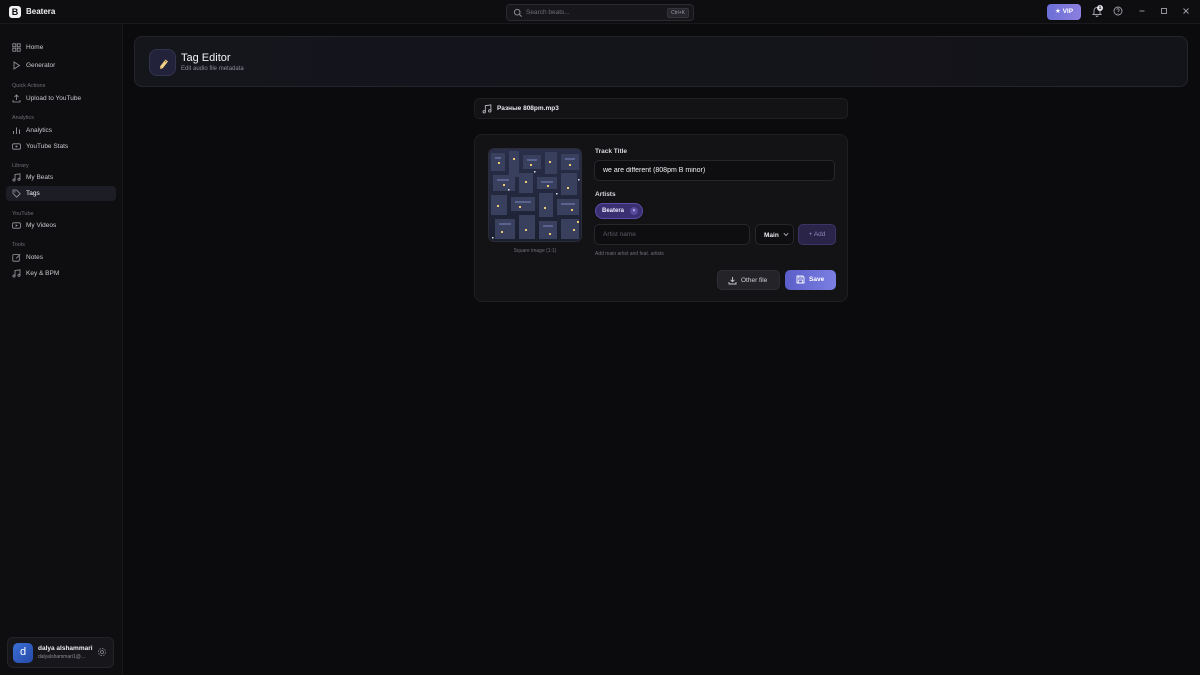 This screenshot has width=1200, height=675. I want to click on page-title: Tag Editor, so click(206, 58).